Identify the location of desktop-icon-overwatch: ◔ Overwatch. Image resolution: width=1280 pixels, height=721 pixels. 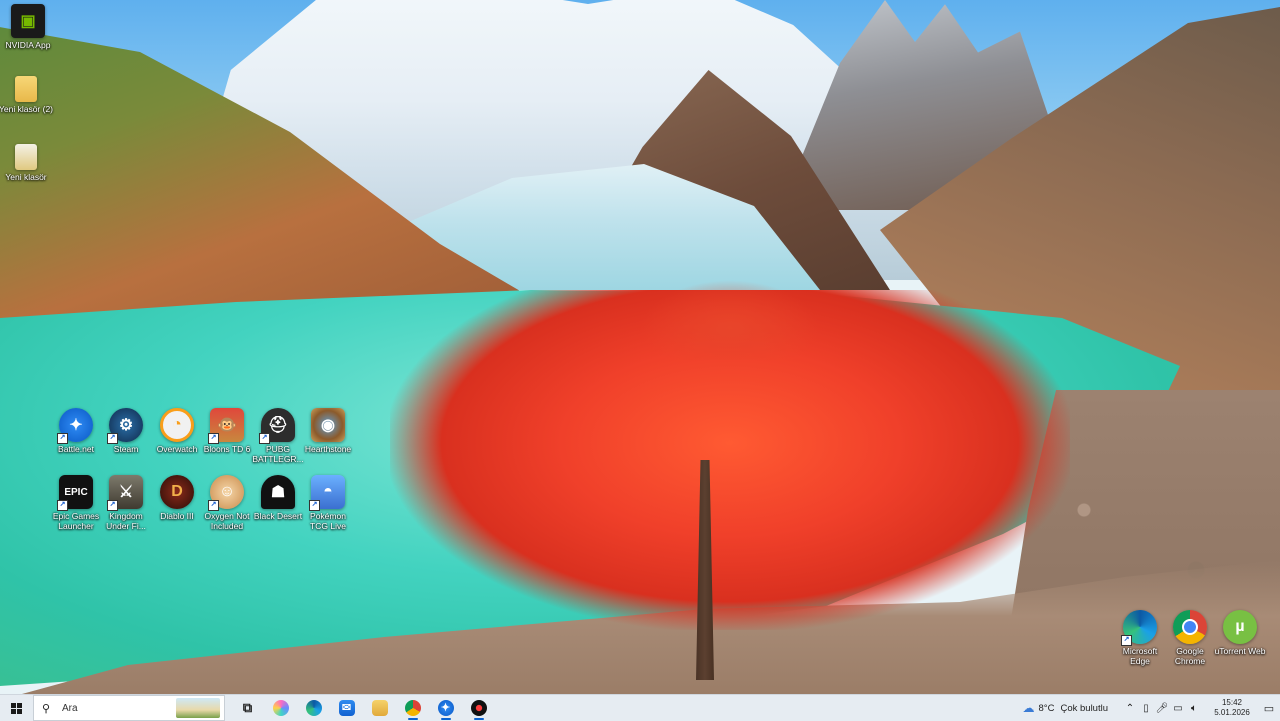
(177, 431).